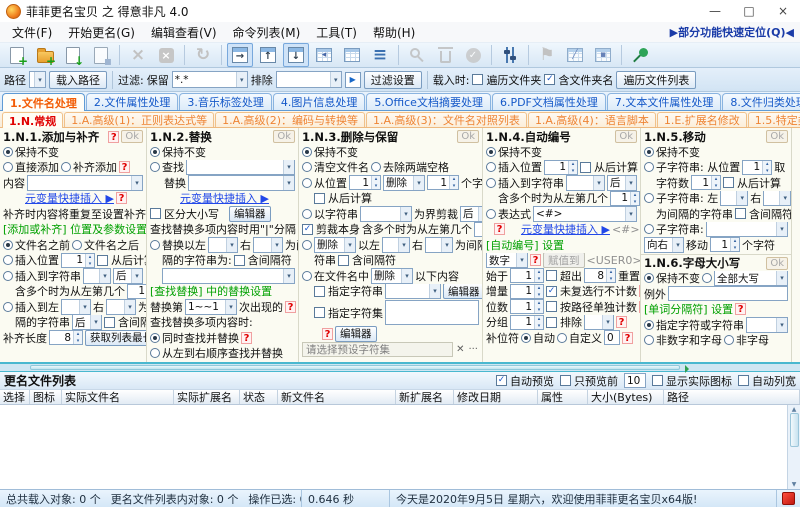 Image resolution: width=800 pixels, height=507 pixels. Describe the element at coordinates (793, 447) in the screenshot. I see `vertical-scrollbar: ▲ ▼` at that location.